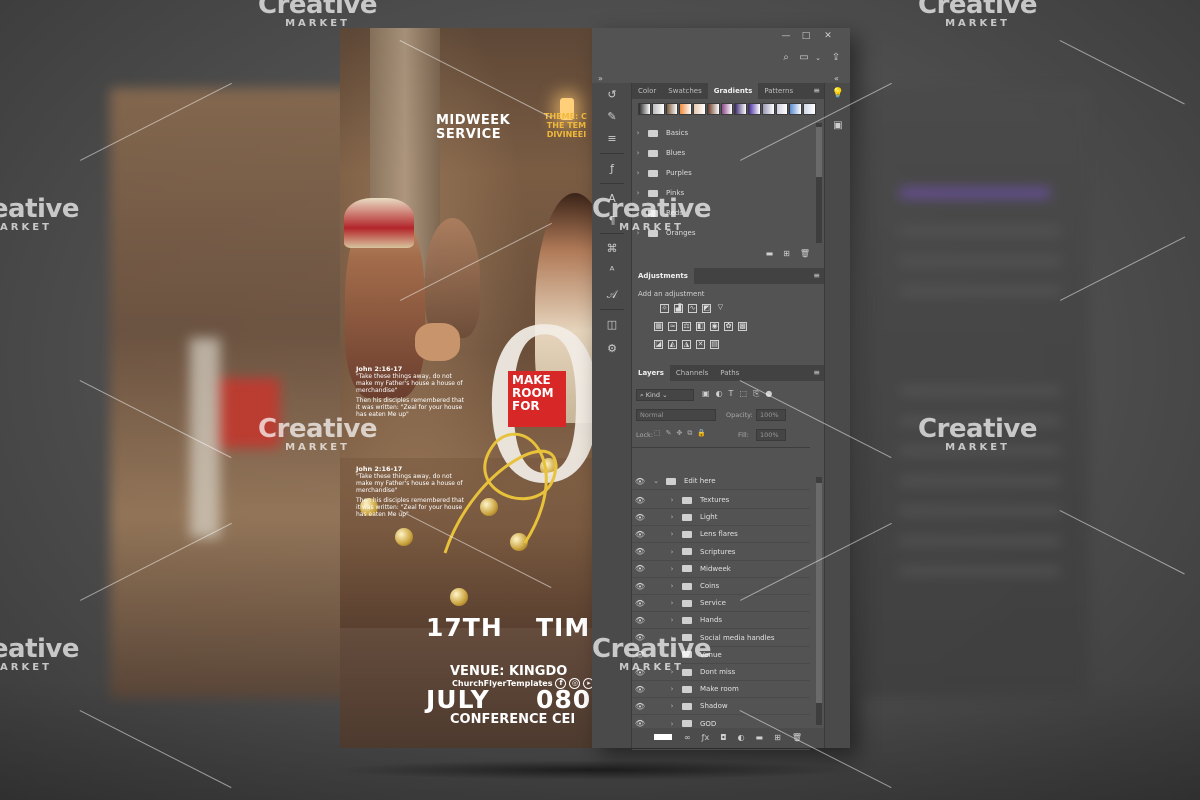  Describe the element at coordinates (742, 326) in the screenshot. I see `color-lookup-icon: ▩` at that location.